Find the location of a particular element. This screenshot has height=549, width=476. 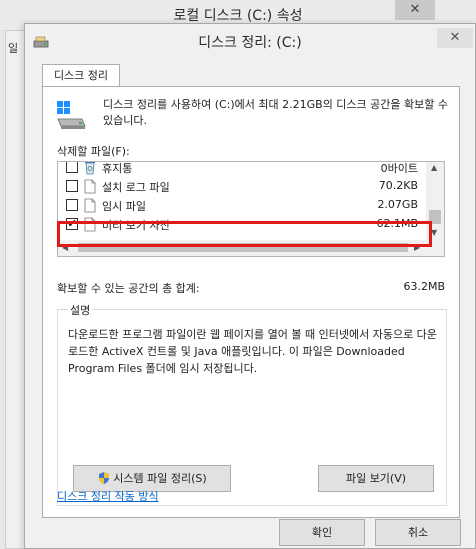

total-space-label: 확보할 수 있는 공간의 총 합계: is located at coordinates (128, 288).